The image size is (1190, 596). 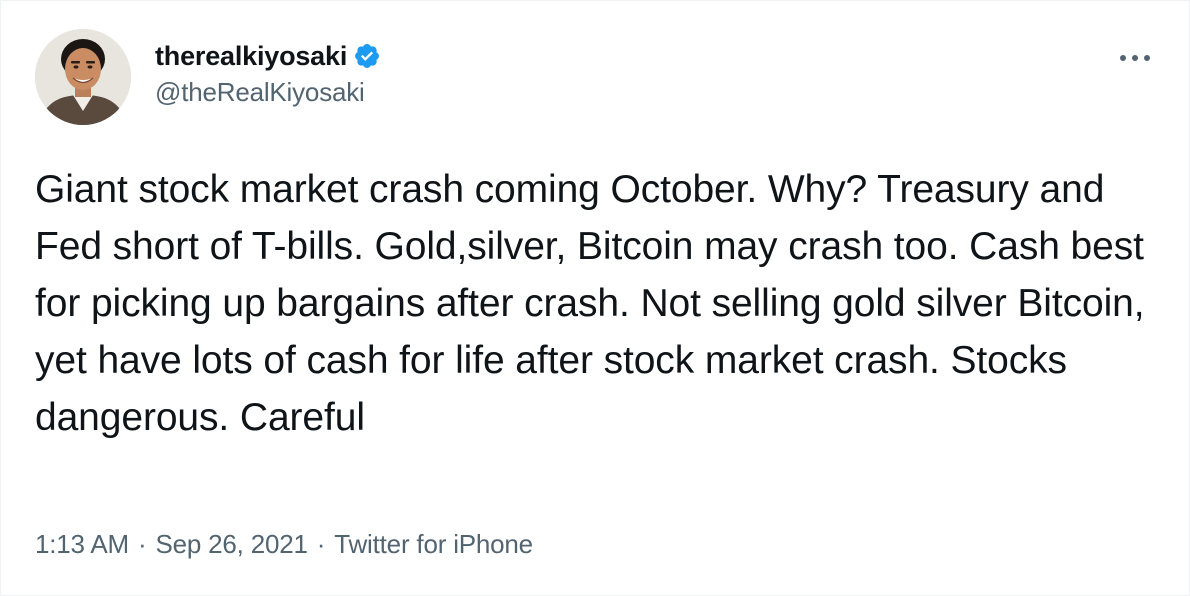 What do you see at coordinates (82, 544) in the screenshot?
I see `tweet-time: 1:13 AM` at bounding box center [82, 544].